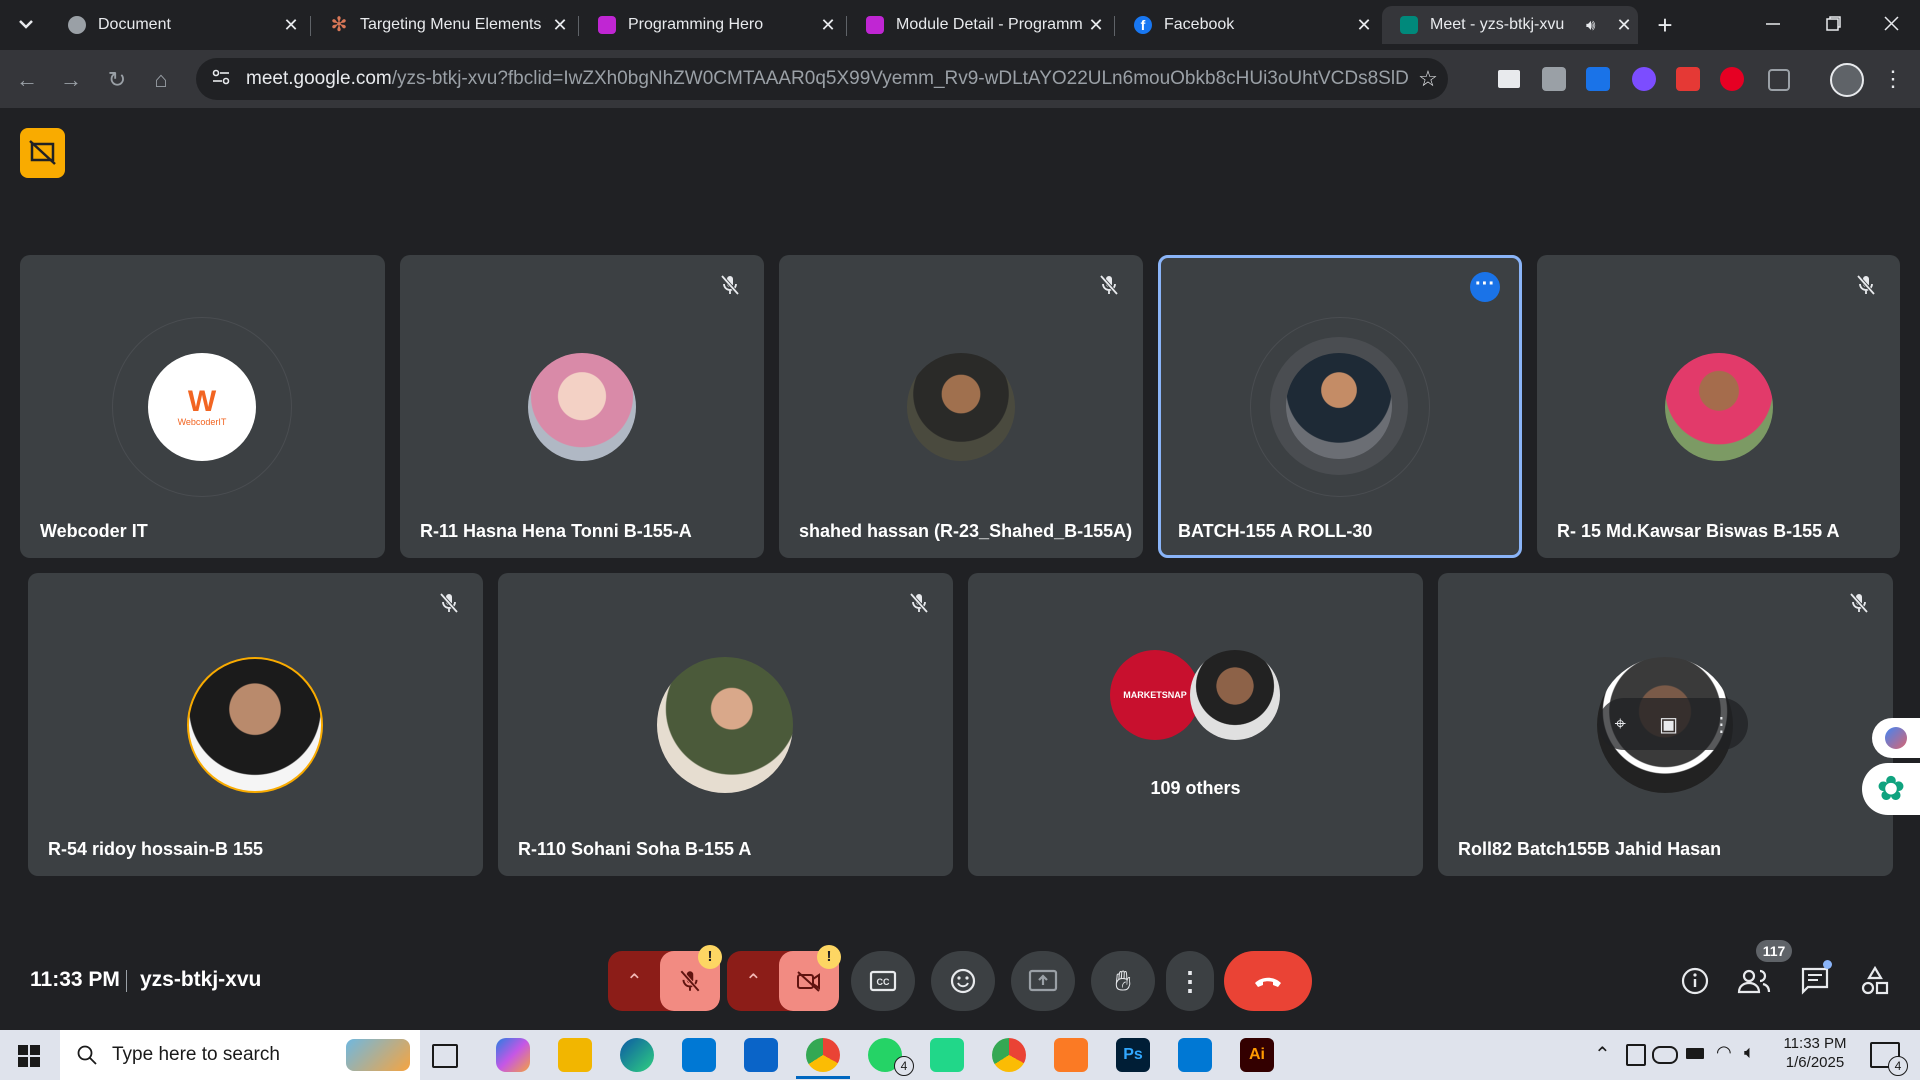  I want to click on tab-search-chevron-icon, so click(26, 24).